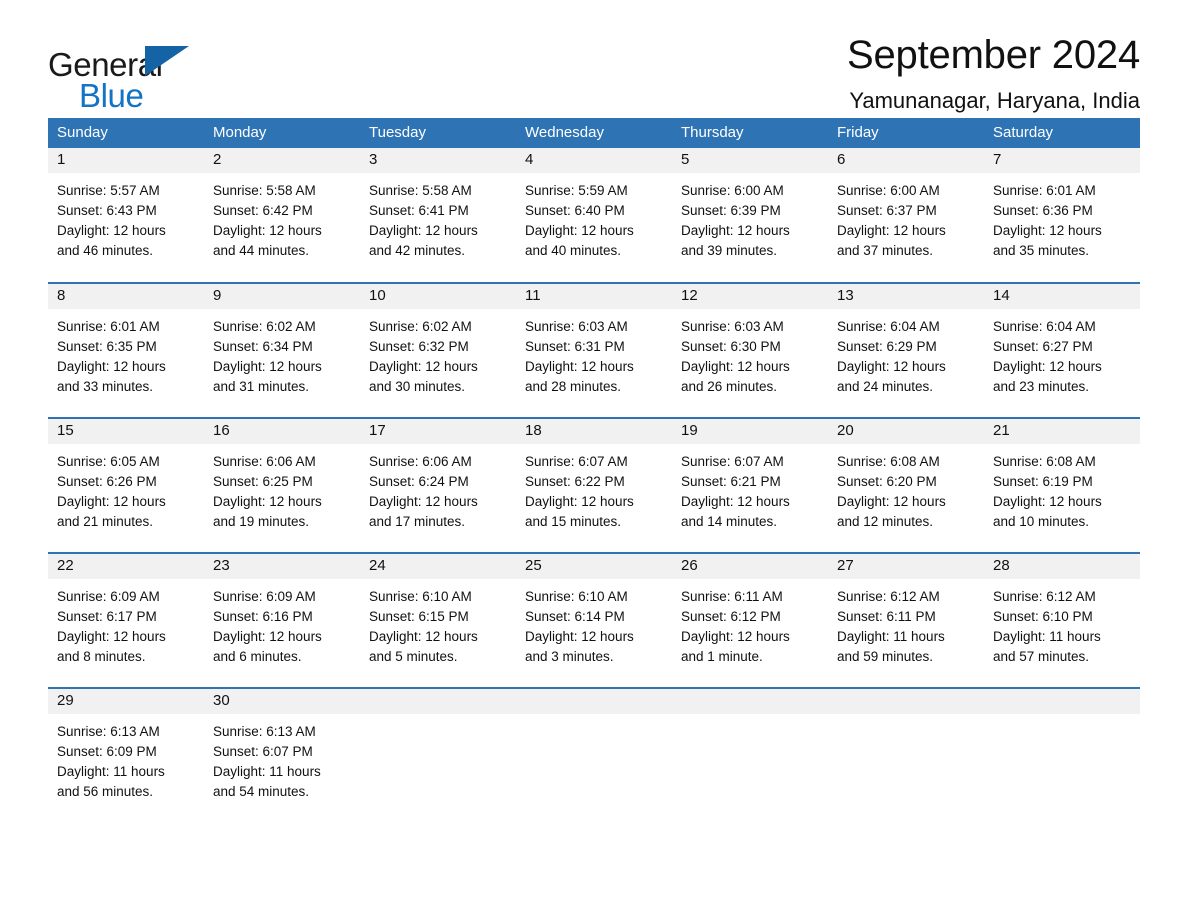 This screenshot has width=1188, height=918. What do you see at coordinates (906, 160) in the screenshot?
I see `day-number: 6` at bounding box center [906, 160].